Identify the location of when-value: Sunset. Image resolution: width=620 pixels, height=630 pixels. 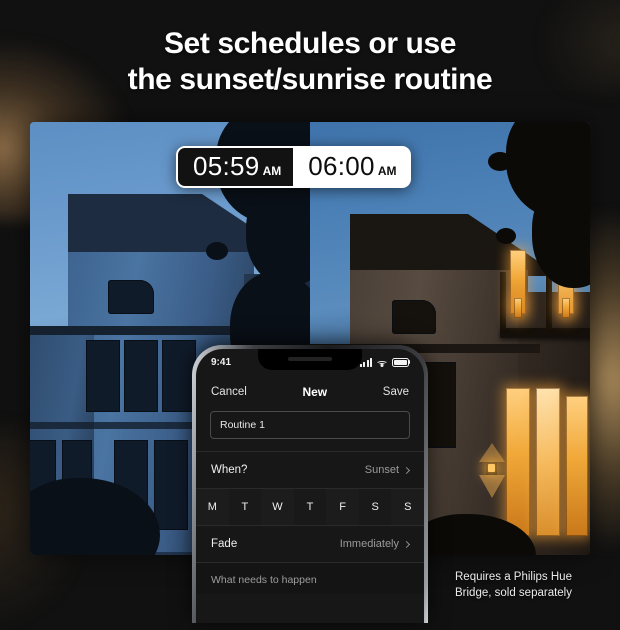
(381, 470).